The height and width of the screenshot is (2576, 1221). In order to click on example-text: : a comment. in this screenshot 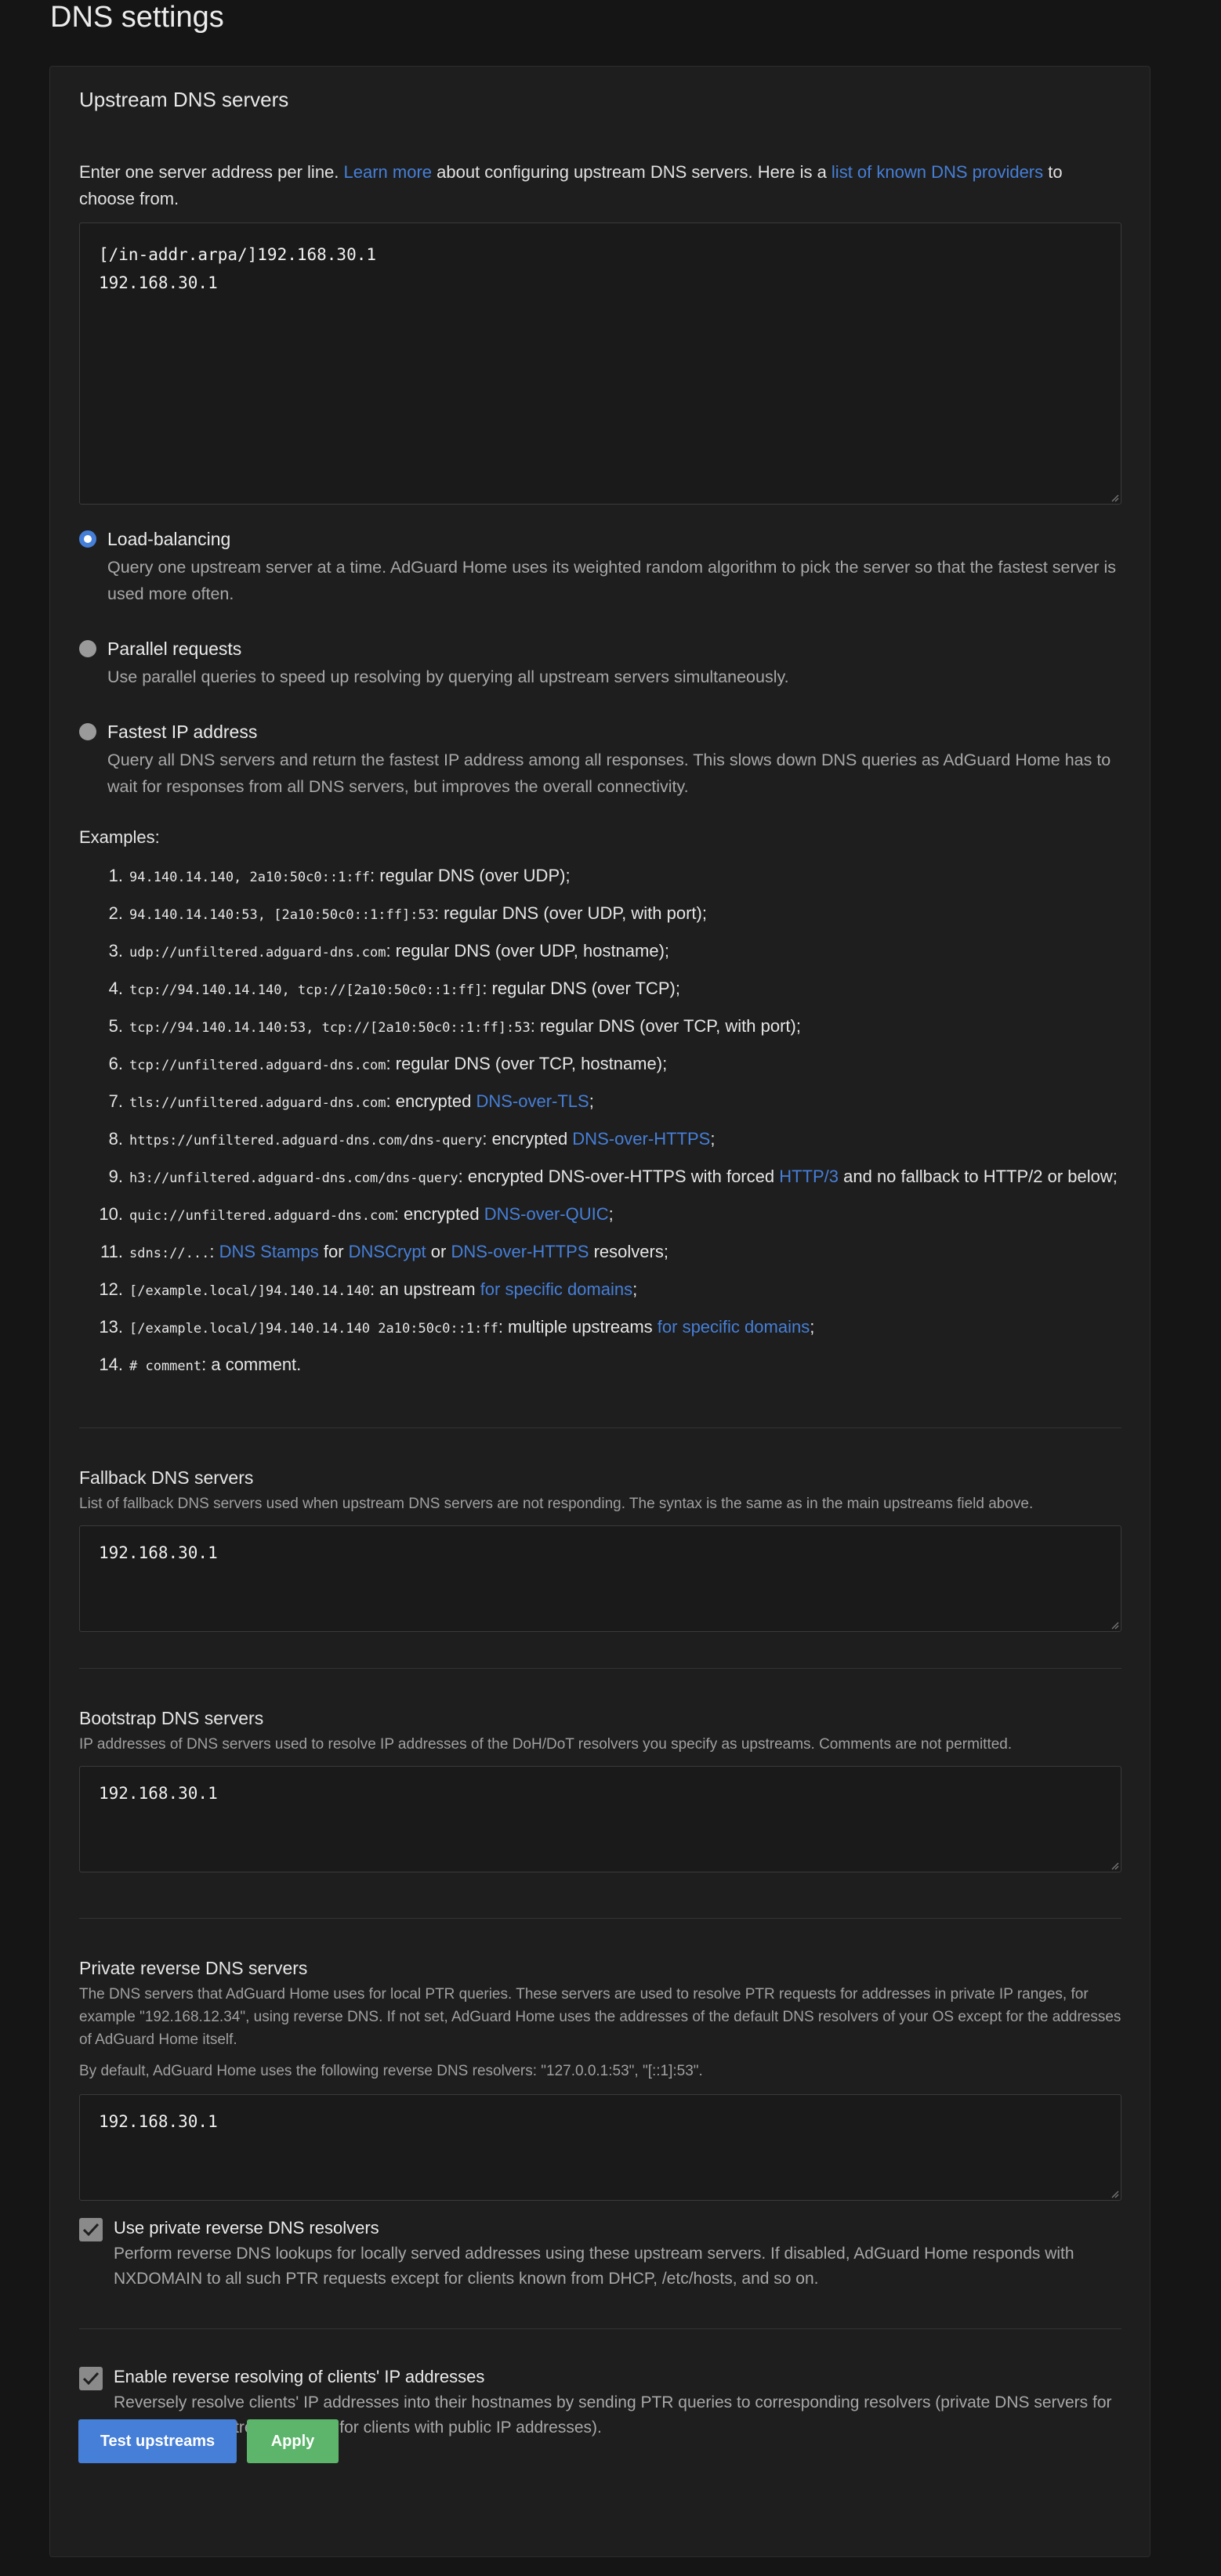, I will do `click(251, 1364)`.